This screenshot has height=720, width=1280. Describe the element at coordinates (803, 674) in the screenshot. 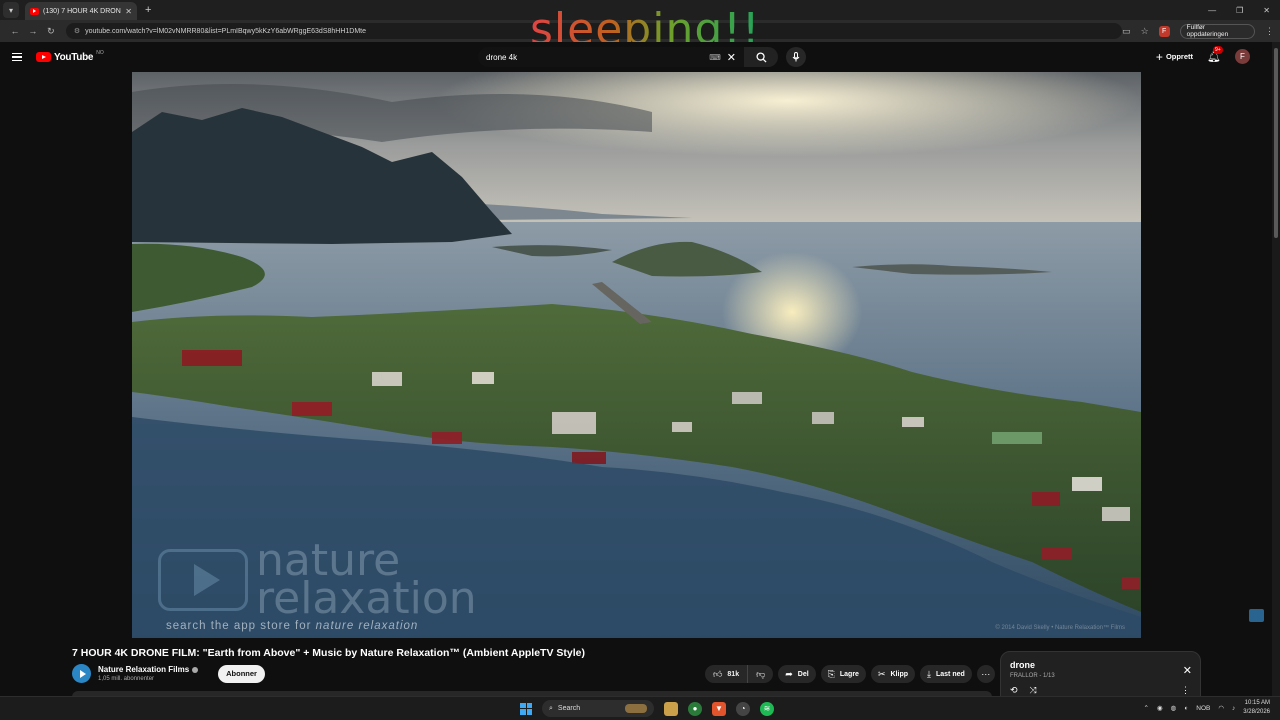

I see `share-label: Del` at that location.